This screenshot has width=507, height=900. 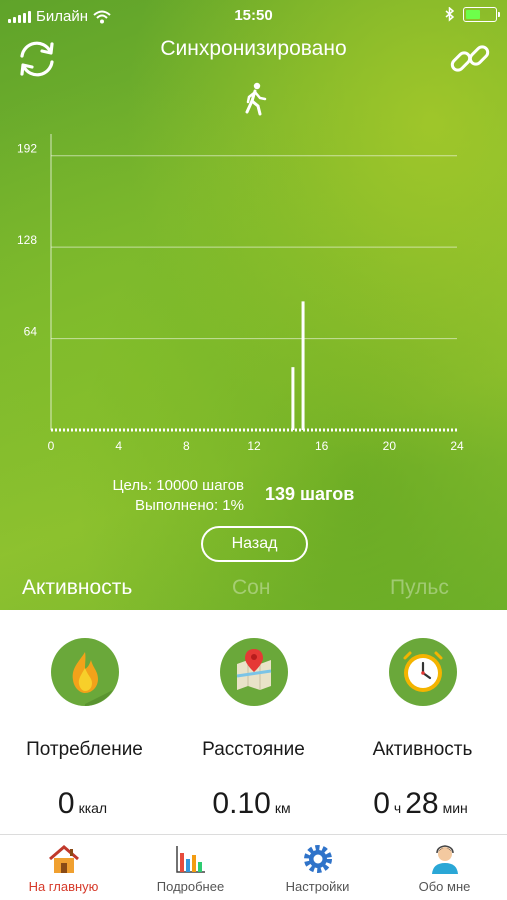 I want to click on stat-unit: км, so click(x=282, y=808).